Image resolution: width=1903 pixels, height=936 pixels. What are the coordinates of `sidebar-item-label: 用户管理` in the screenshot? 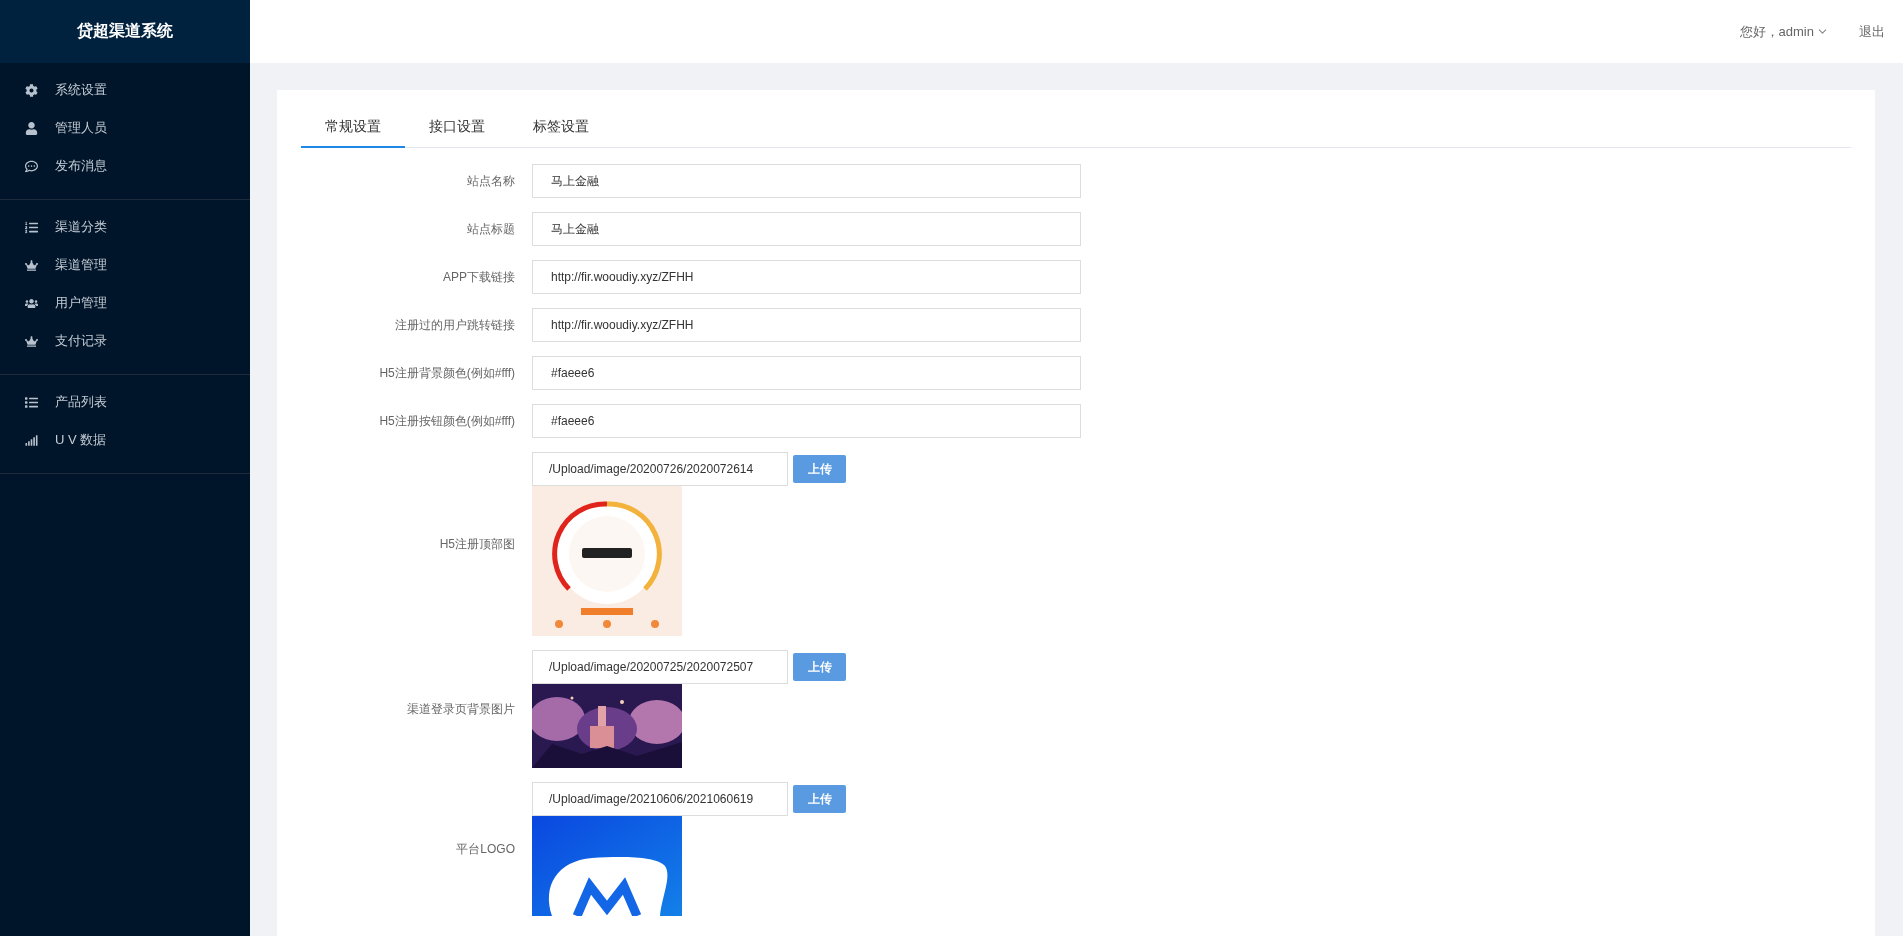 It's located at (81, 303).